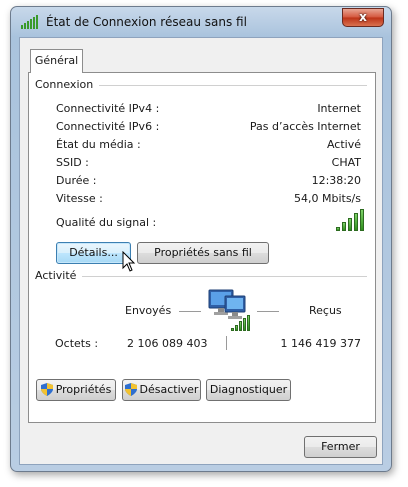 This screenshot has width=408, height=487. What do you see at coordinates (67, 84) in the screenshot?
I see `connexion-heading: Connexion` at bounding box center [67, 84].